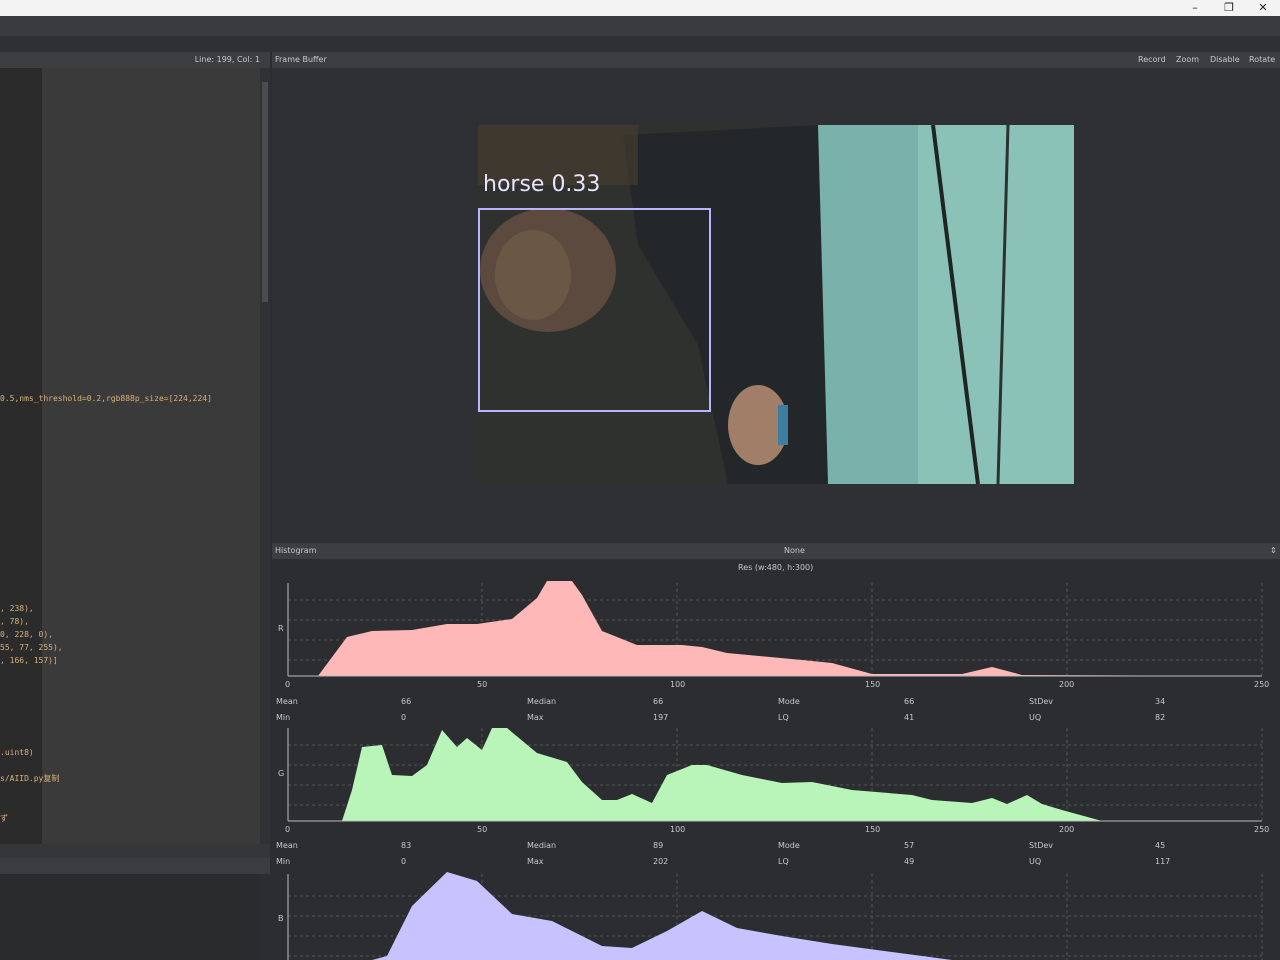  I want to click on restore-button: ❐, so click(1229, 8).